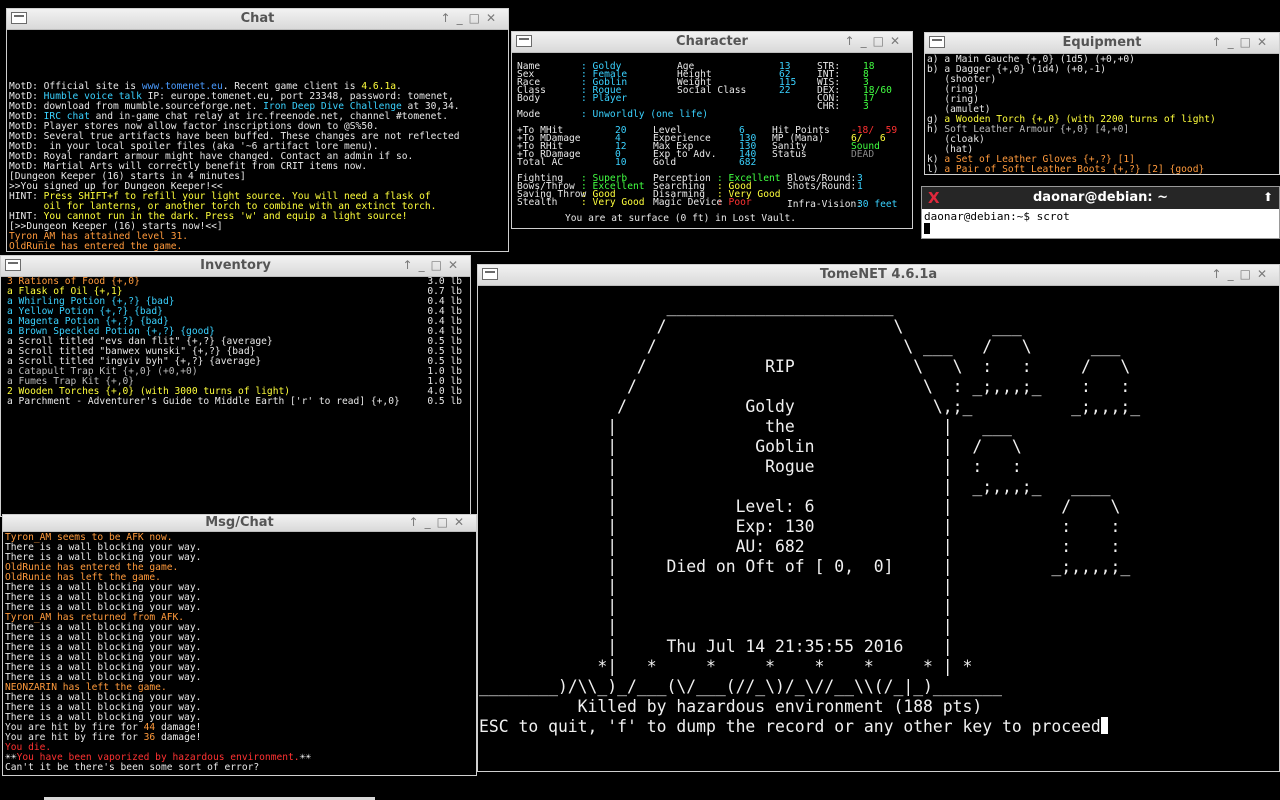 This screenshot has height=800, width=1280. Describe the element at coordinates (1102, 140) in the screenshot. I see `log-line: (cloak)` at that location.